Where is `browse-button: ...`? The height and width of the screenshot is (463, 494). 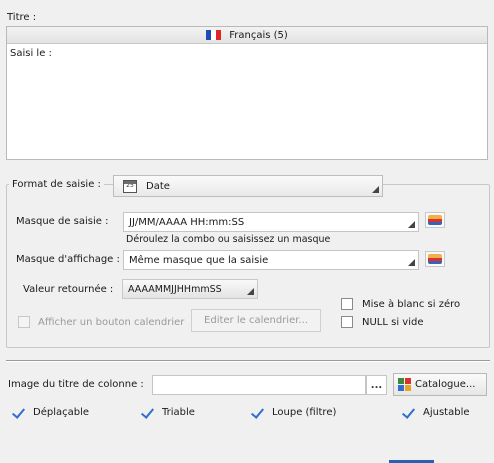
browse-button: ... is located at coordinates (376, 385).